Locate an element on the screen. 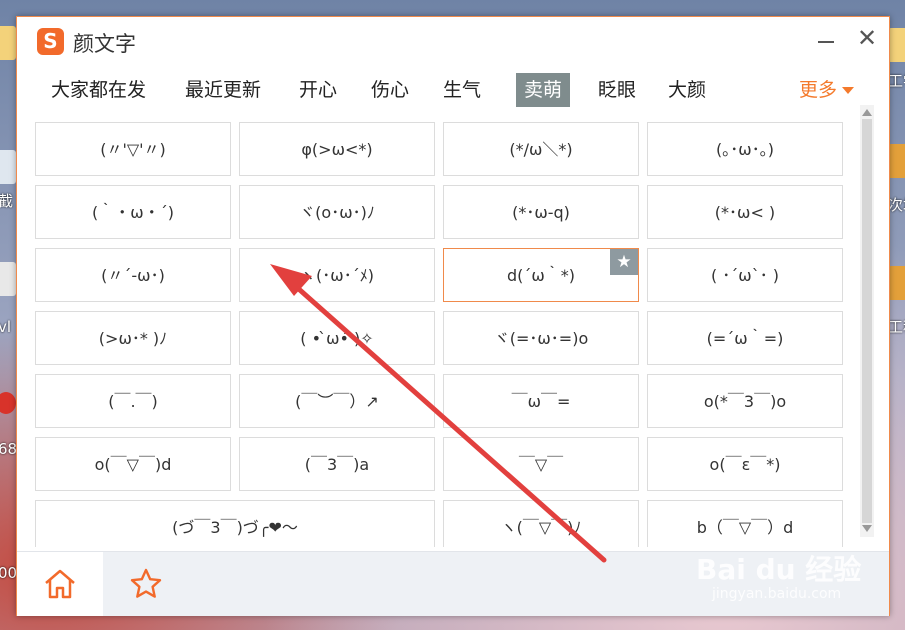  close-button: ✕ is located at coordinates (867, 38).